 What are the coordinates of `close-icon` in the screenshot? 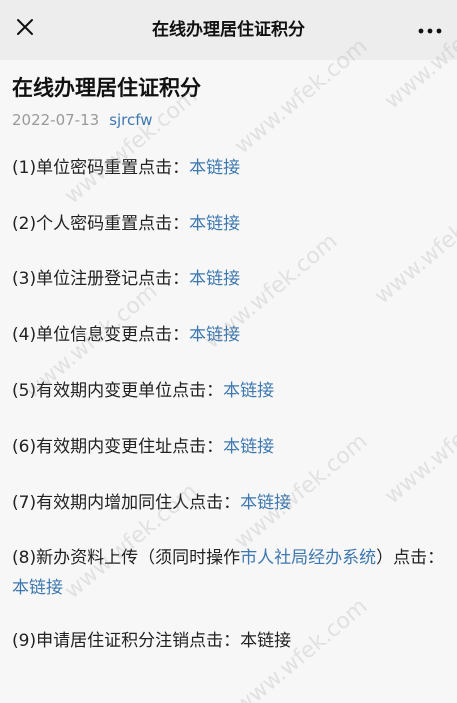 It's located at (25, 29).